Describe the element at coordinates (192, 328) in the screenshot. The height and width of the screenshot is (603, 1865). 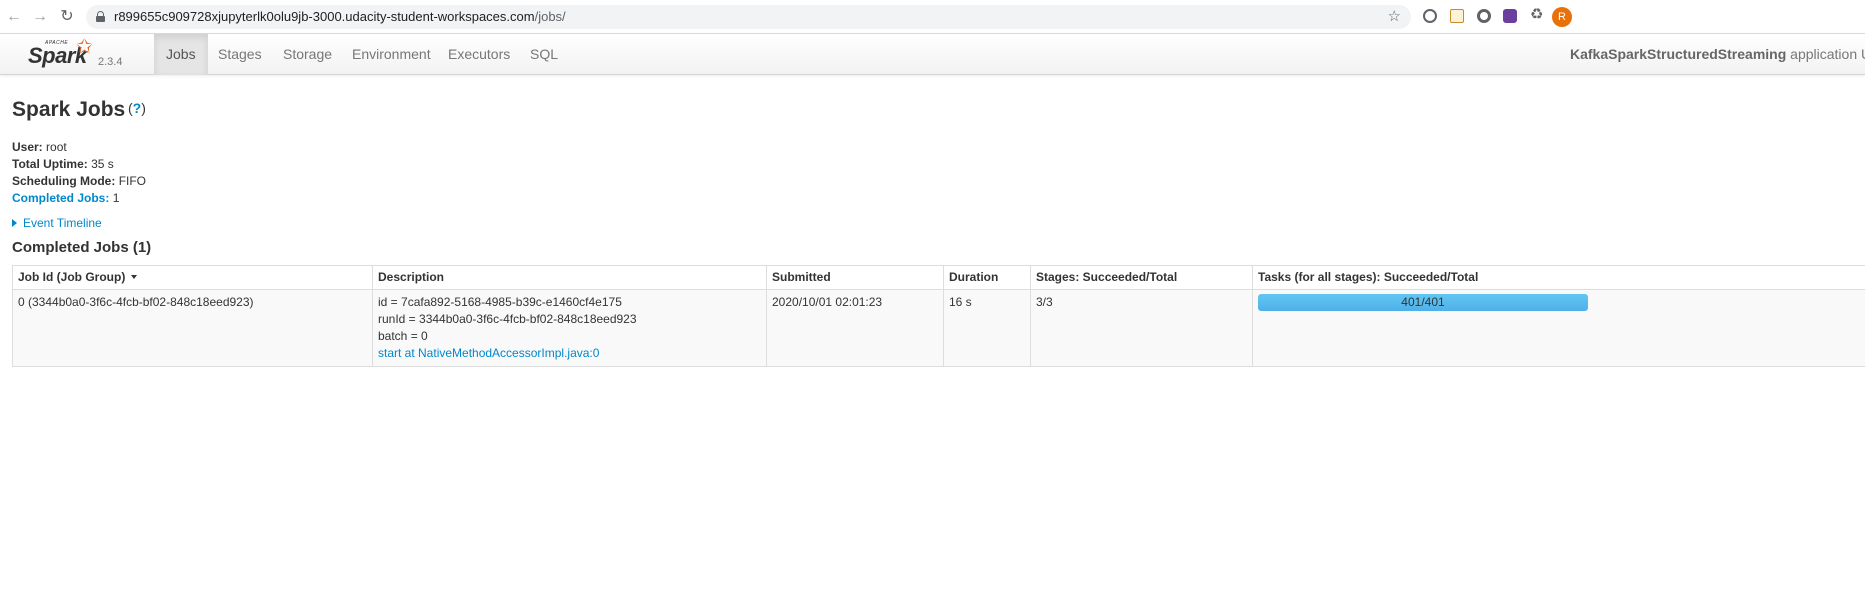
I see `cell-job-id: 0 (3344b0a0-3f6c-4fcb-bf02-848c18eed923)` at that location.